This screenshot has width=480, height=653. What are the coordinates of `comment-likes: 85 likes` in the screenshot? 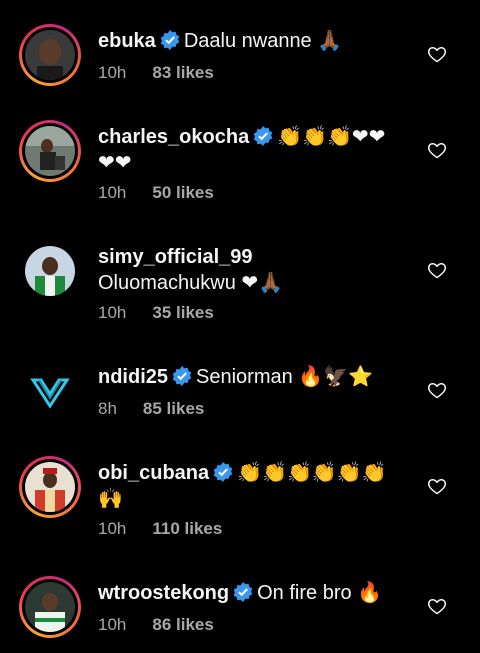 It's located at (173, 408).